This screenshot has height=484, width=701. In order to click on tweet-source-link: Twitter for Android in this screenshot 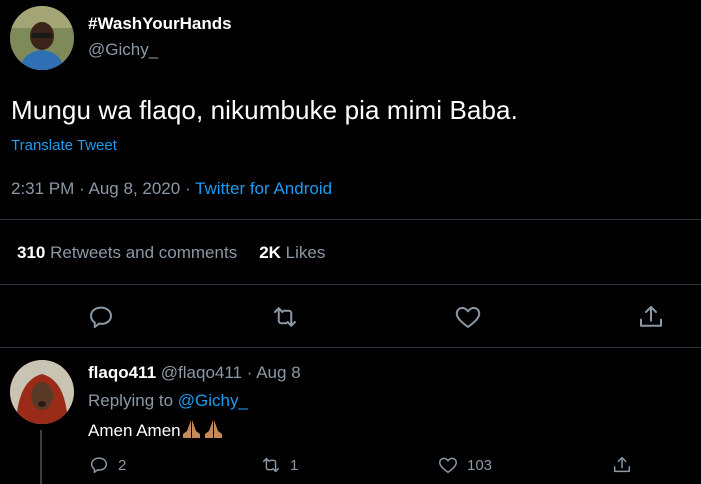, I will do `click(263, 188)`.